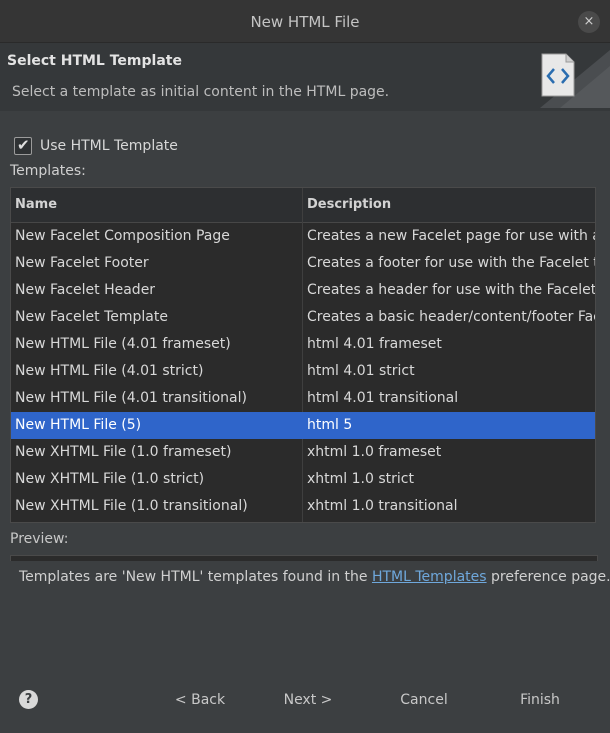 The height and width of the screenshot is (733, 610). I want to click on template-name: New XHTML File (1.0 transitional), so click(131, 506).